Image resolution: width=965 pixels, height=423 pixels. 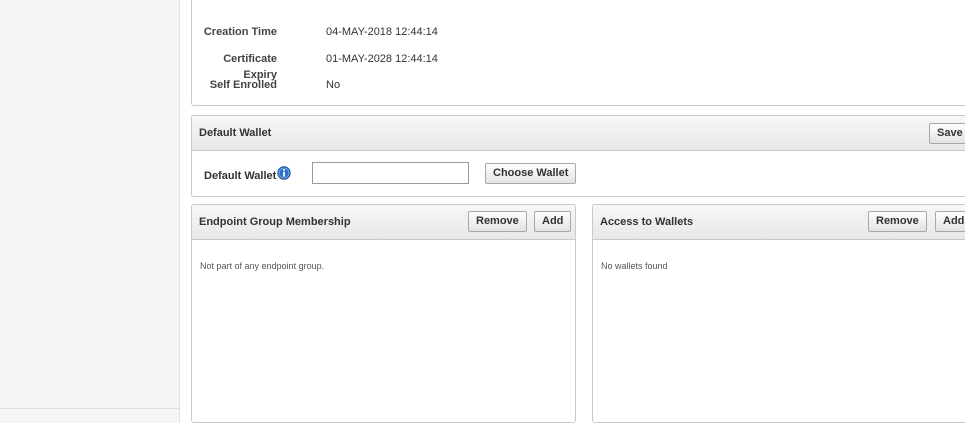 I want to click on default-wallet-header: Default Wallet Save, so click(x=578, y=133).